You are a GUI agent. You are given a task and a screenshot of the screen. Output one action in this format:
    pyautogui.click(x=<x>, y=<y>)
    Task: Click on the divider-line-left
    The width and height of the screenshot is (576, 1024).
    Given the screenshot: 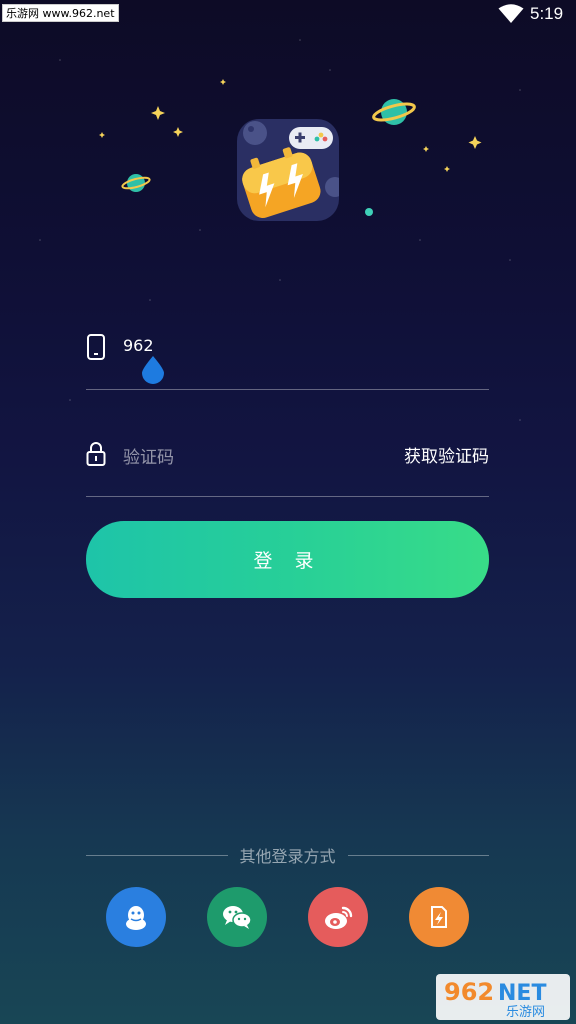 What is the action you would take?
    pyautogui.click(x=157, y=855)
    